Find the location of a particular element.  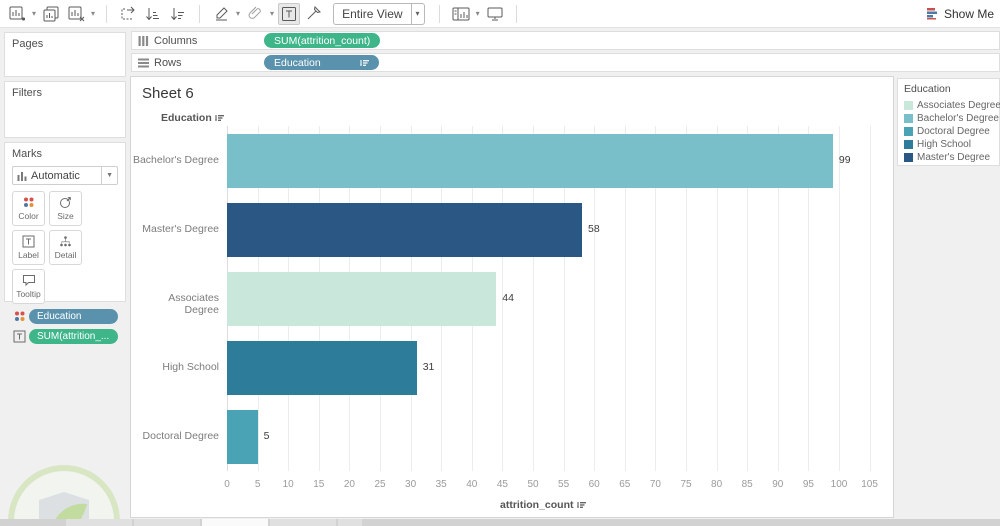

columns-pill-sum-attrition-count: SUM(attrition_count) is located at coordinates (322, 40).